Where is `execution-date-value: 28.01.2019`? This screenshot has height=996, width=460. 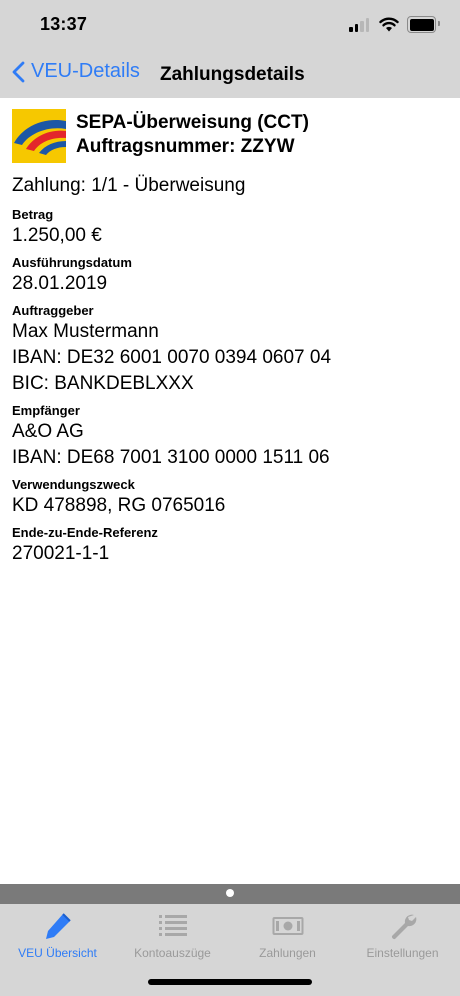
execution-date-value: 28.01.2019 is located at coordinates (60, 283).